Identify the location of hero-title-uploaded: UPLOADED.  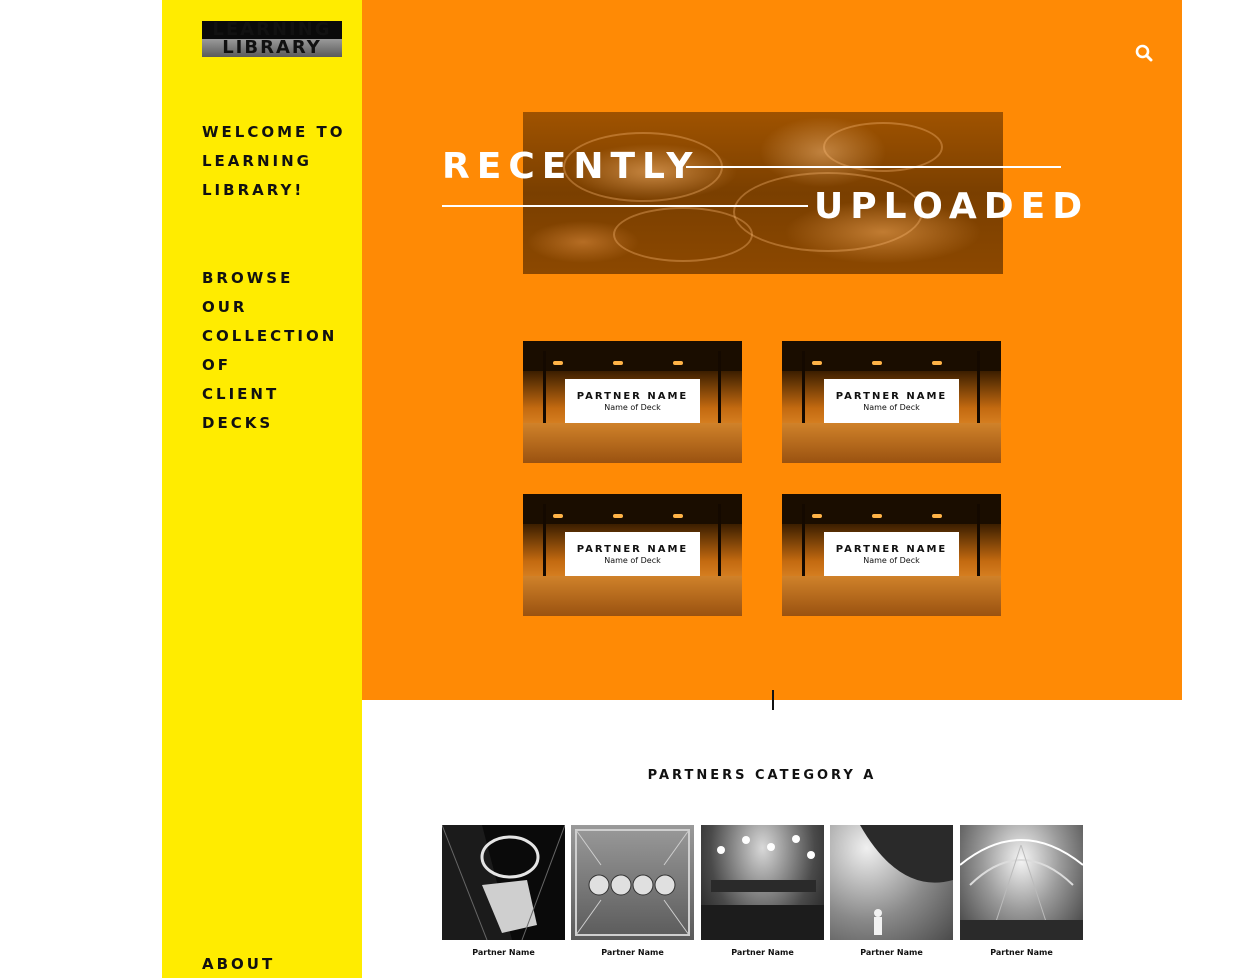
(952, 206).